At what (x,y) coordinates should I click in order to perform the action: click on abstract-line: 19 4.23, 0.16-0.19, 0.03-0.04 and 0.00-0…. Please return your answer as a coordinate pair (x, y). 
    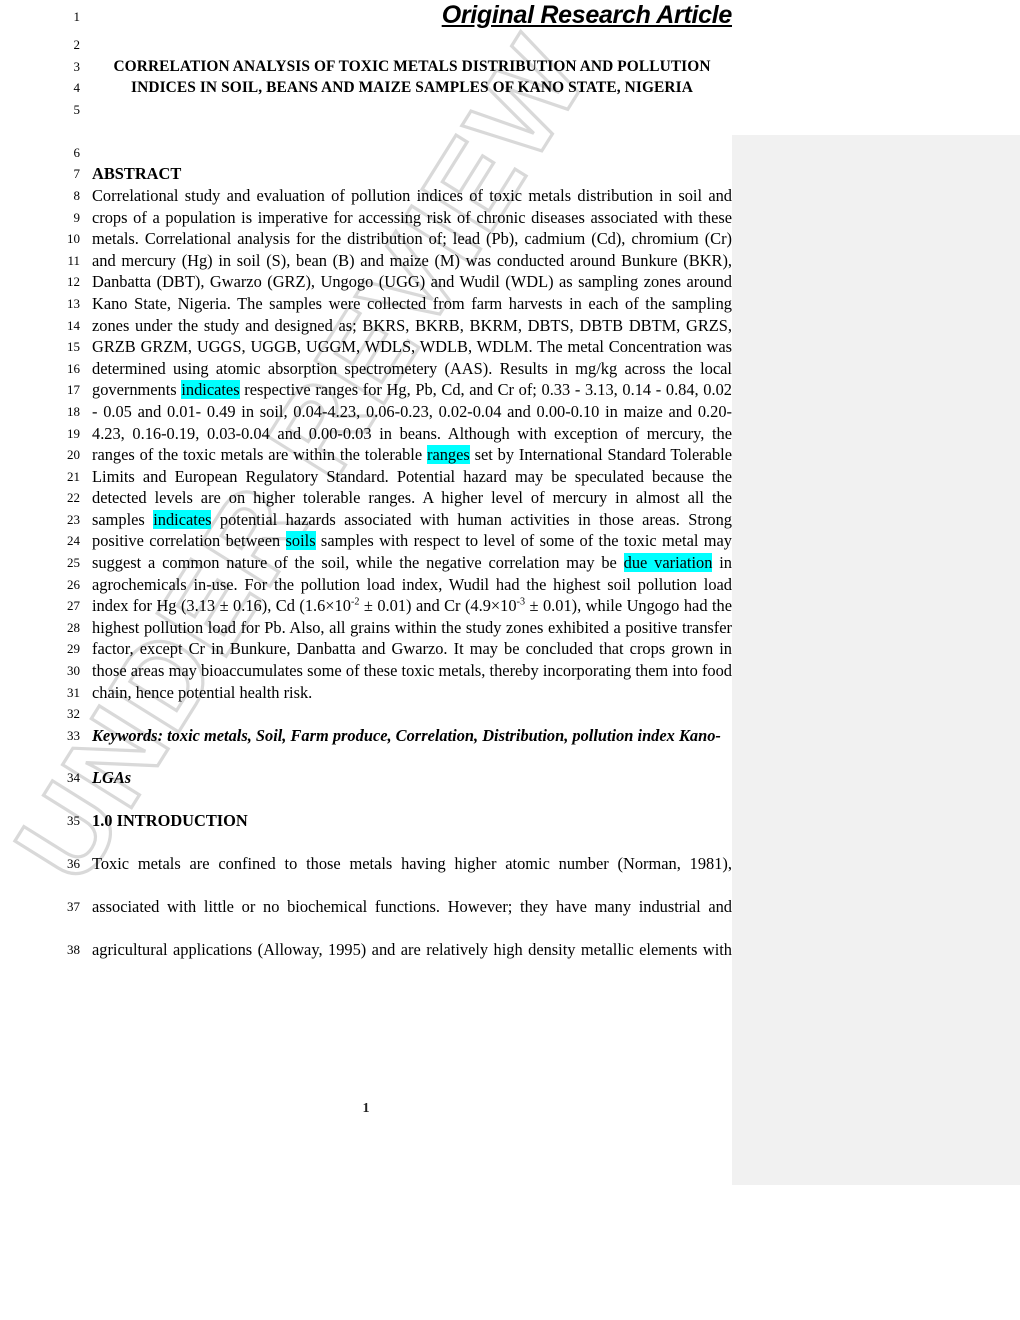
    Looking at the image, I should click on (510, 434).